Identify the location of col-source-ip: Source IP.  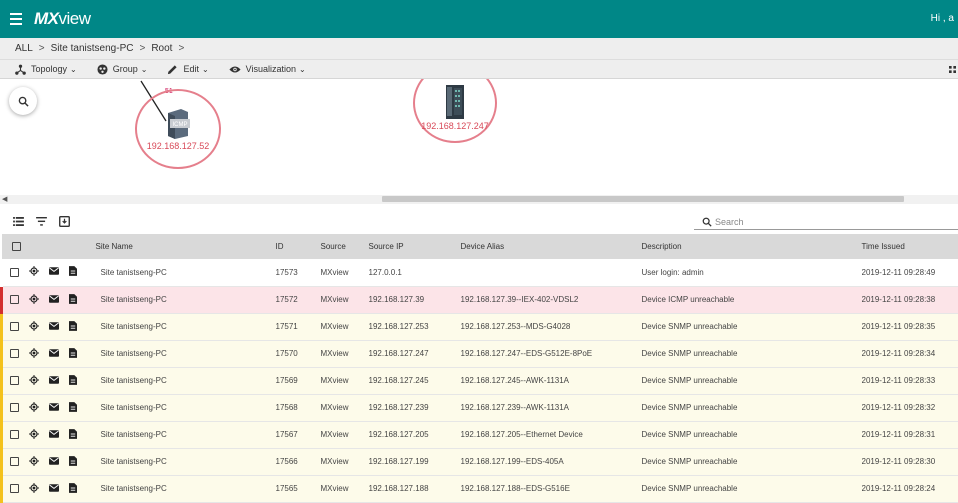
(415, 246).